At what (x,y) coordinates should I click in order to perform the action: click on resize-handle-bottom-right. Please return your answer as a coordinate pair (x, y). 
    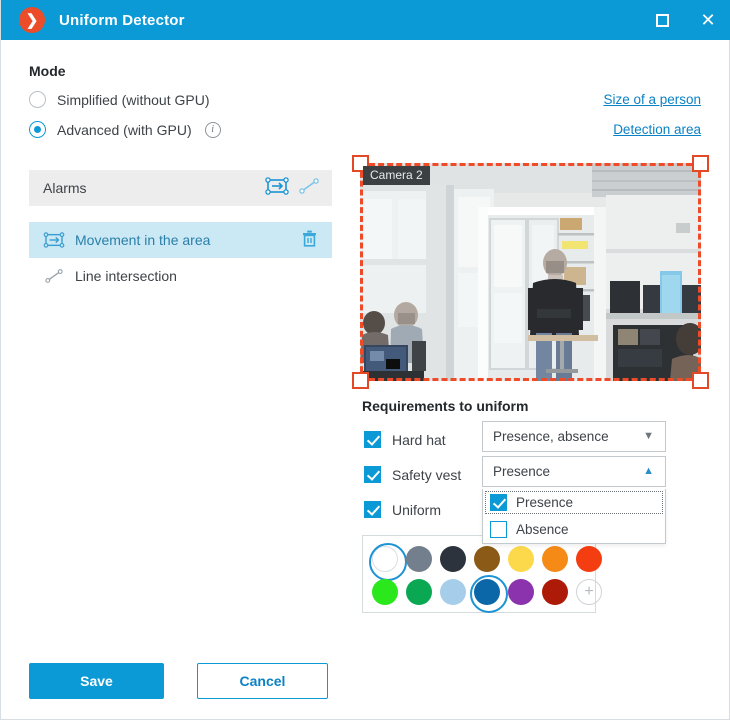
    Looking at the image, I should click on (700, 380).